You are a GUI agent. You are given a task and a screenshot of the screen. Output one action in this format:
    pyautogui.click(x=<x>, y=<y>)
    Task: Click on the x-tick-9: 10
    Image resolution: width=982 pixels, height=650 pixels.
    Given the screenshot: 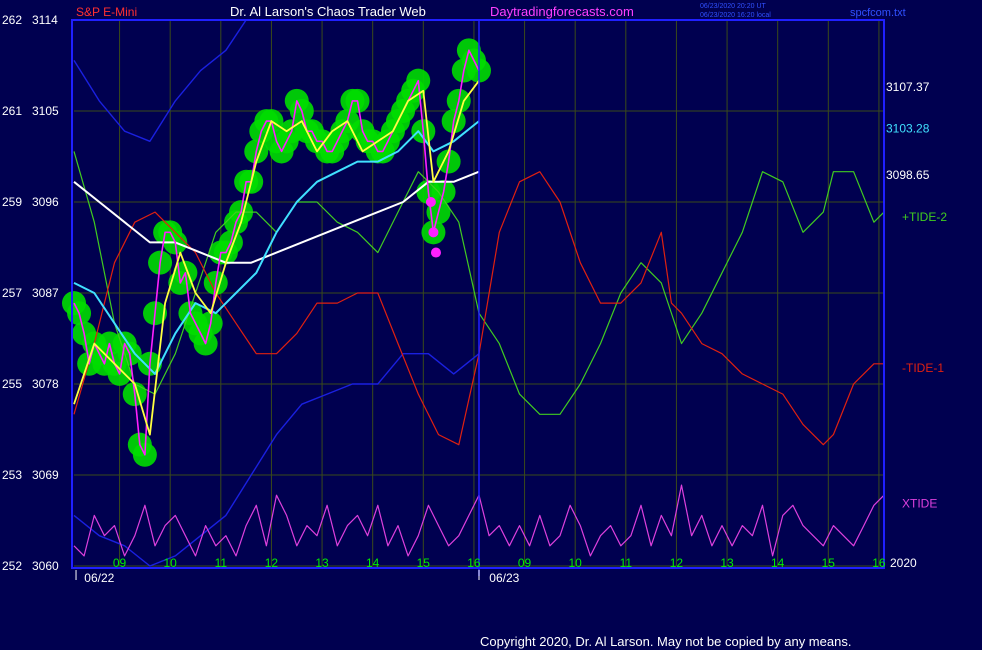 What is the action you would take?
    pyautogui.click(x=576, y=563)
    